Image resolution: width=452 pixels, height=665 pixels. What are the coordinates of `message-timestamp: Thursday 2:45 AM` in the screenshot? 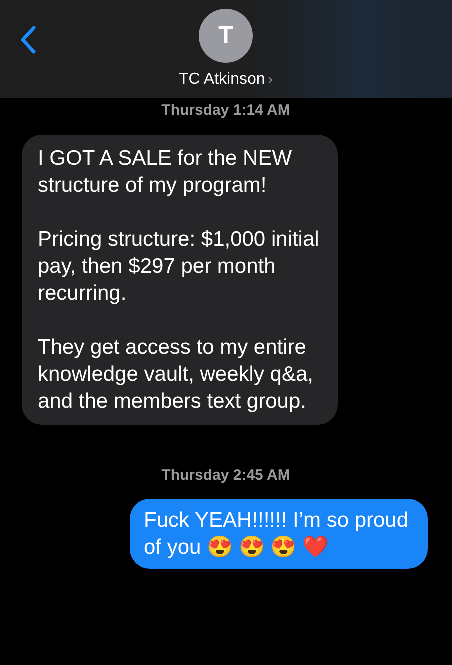 It's located at (226, 476).